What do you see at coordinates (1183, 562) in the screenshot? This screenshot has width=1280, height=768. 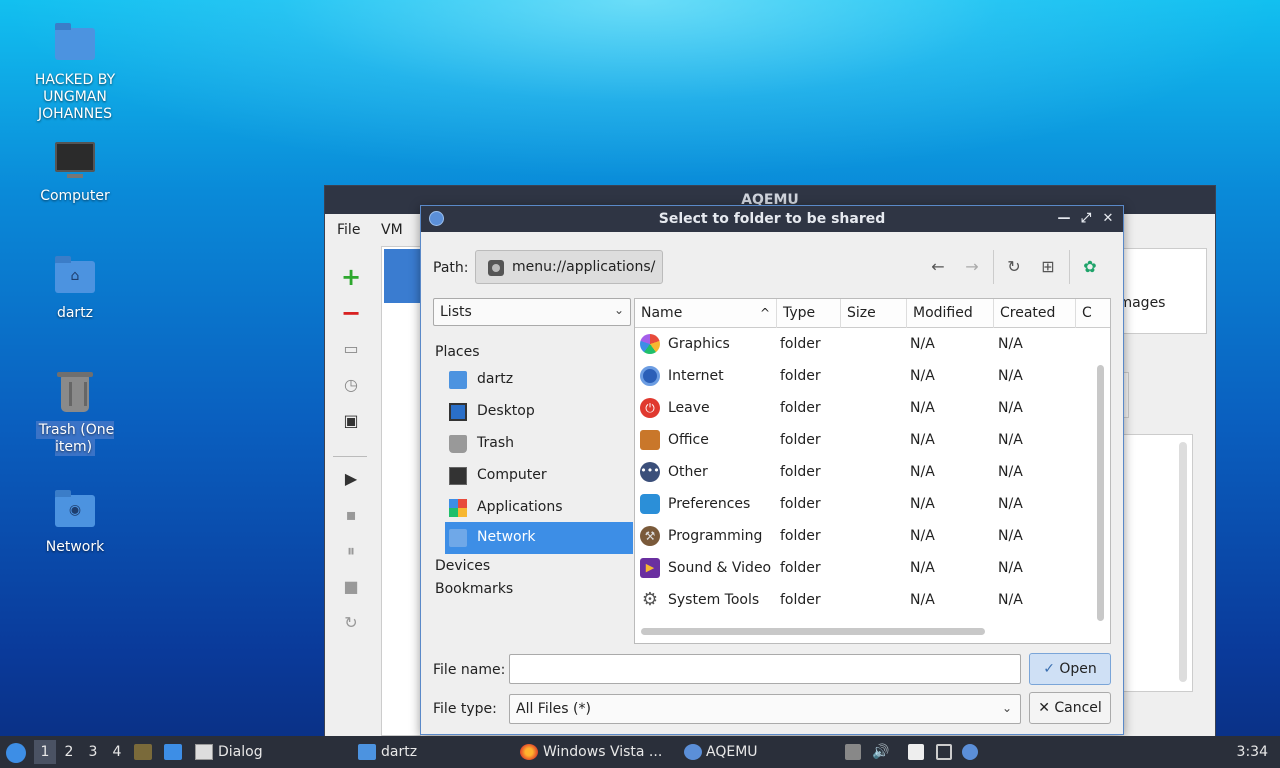 I see `right-panel-scrollbar` at bounding box center [1183, 562].